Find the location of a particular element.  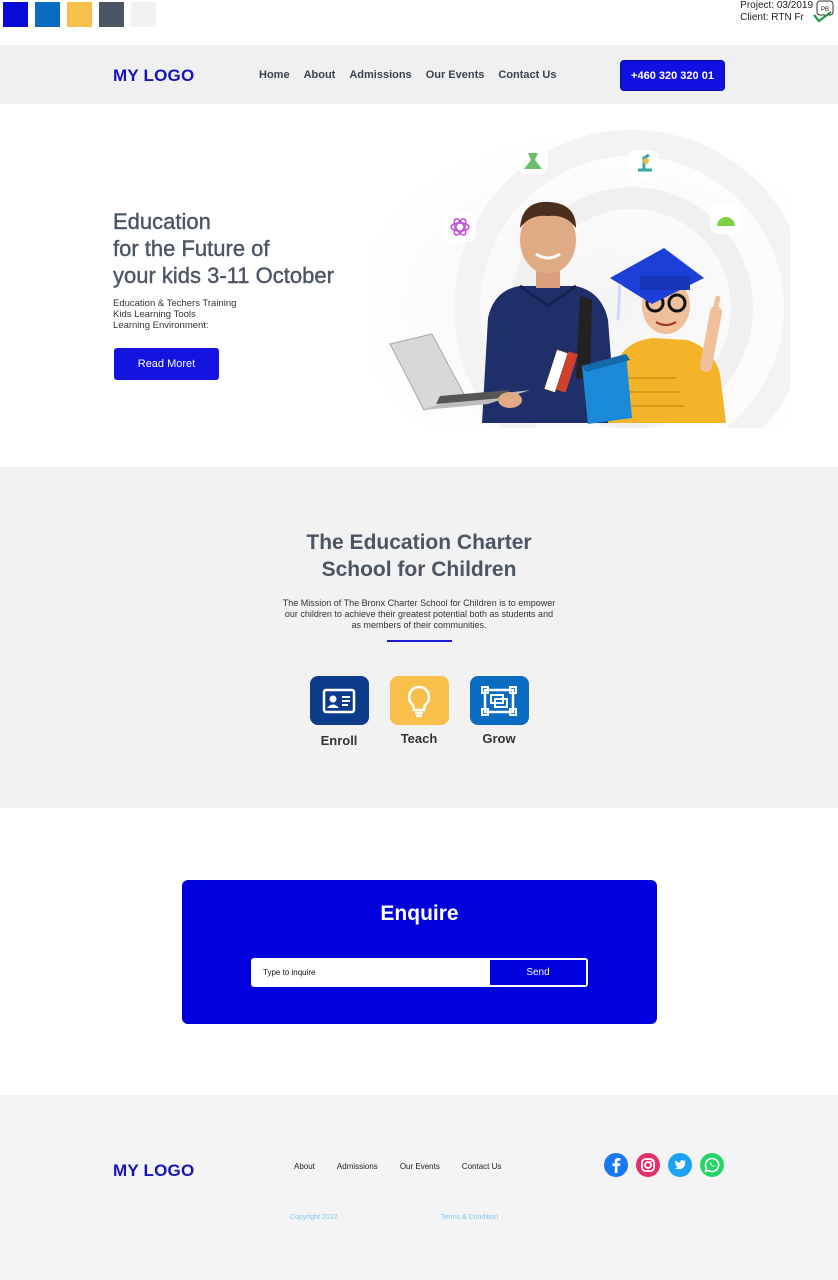

screen-frame-icon is located at coordinates (499, 700).